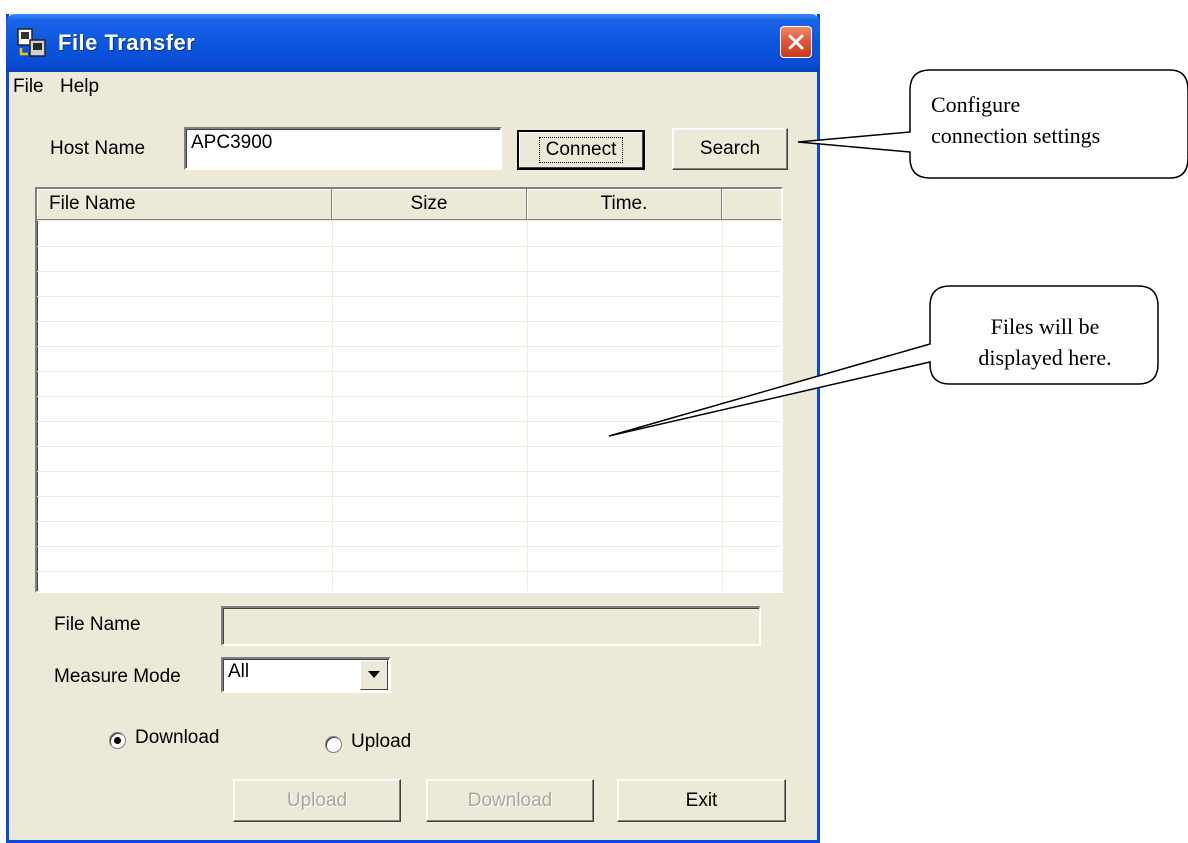 The width and height of the screenshot is (1188, 843). Describe the element at coordinates (976, 104) in the screenshot. I see `connection-callout-line1: Configure` at that location.